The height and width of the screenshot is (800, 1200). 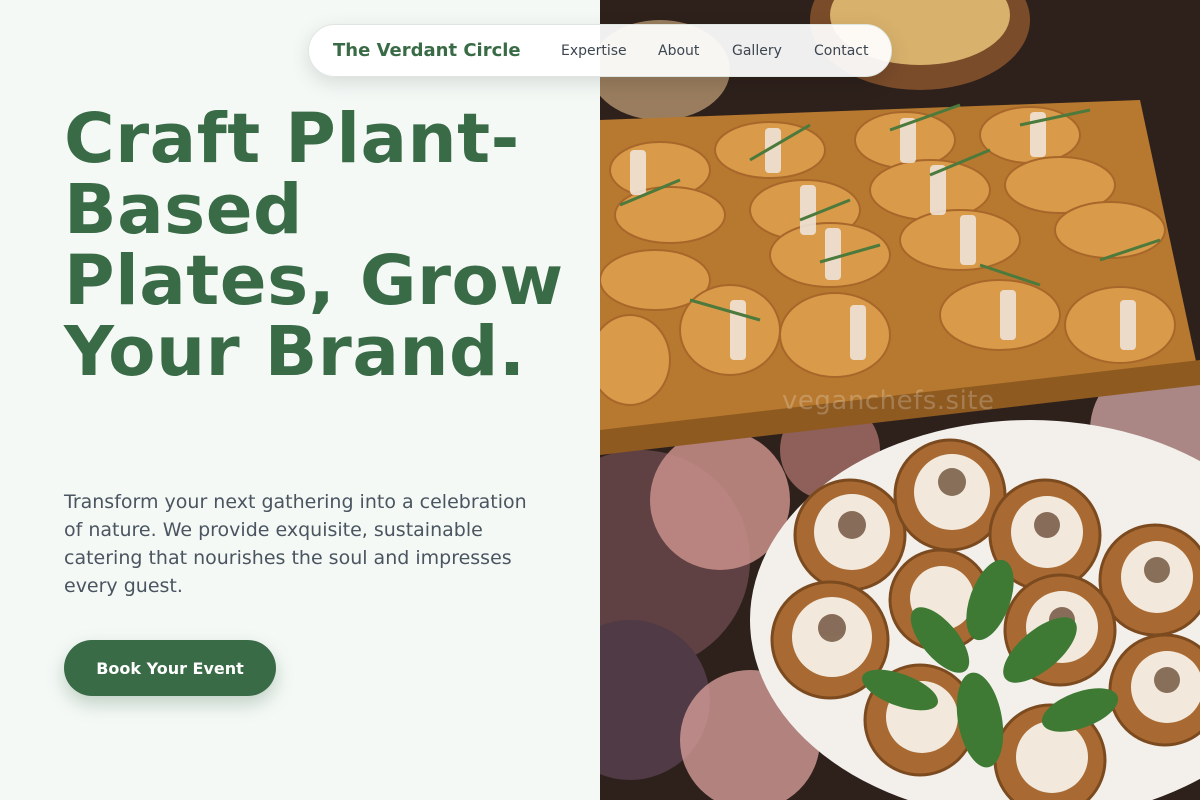 I want to click on book-event-button: Book Your Event, so click(x=170, y=668).